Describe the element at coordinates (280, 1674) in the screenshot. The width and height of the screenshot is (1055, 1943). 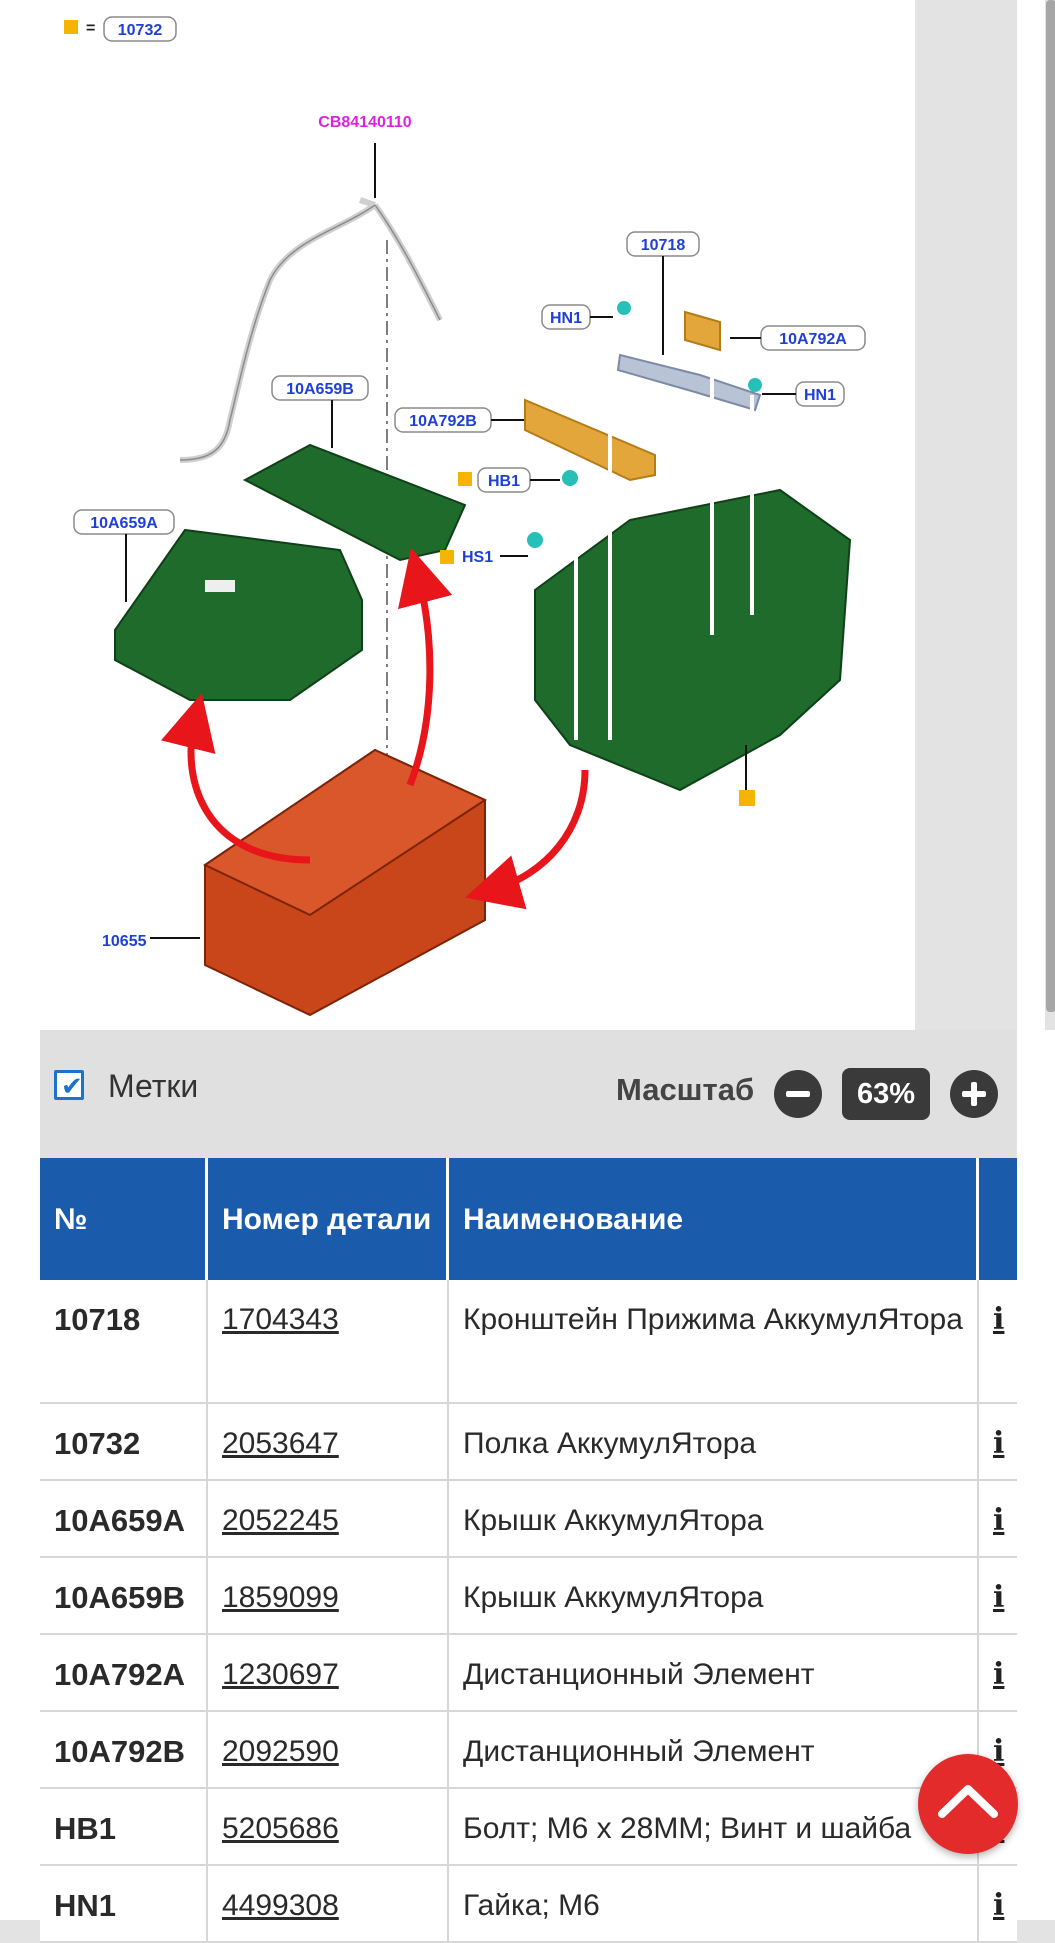
I see `part-number-link: 1230697` at that location.